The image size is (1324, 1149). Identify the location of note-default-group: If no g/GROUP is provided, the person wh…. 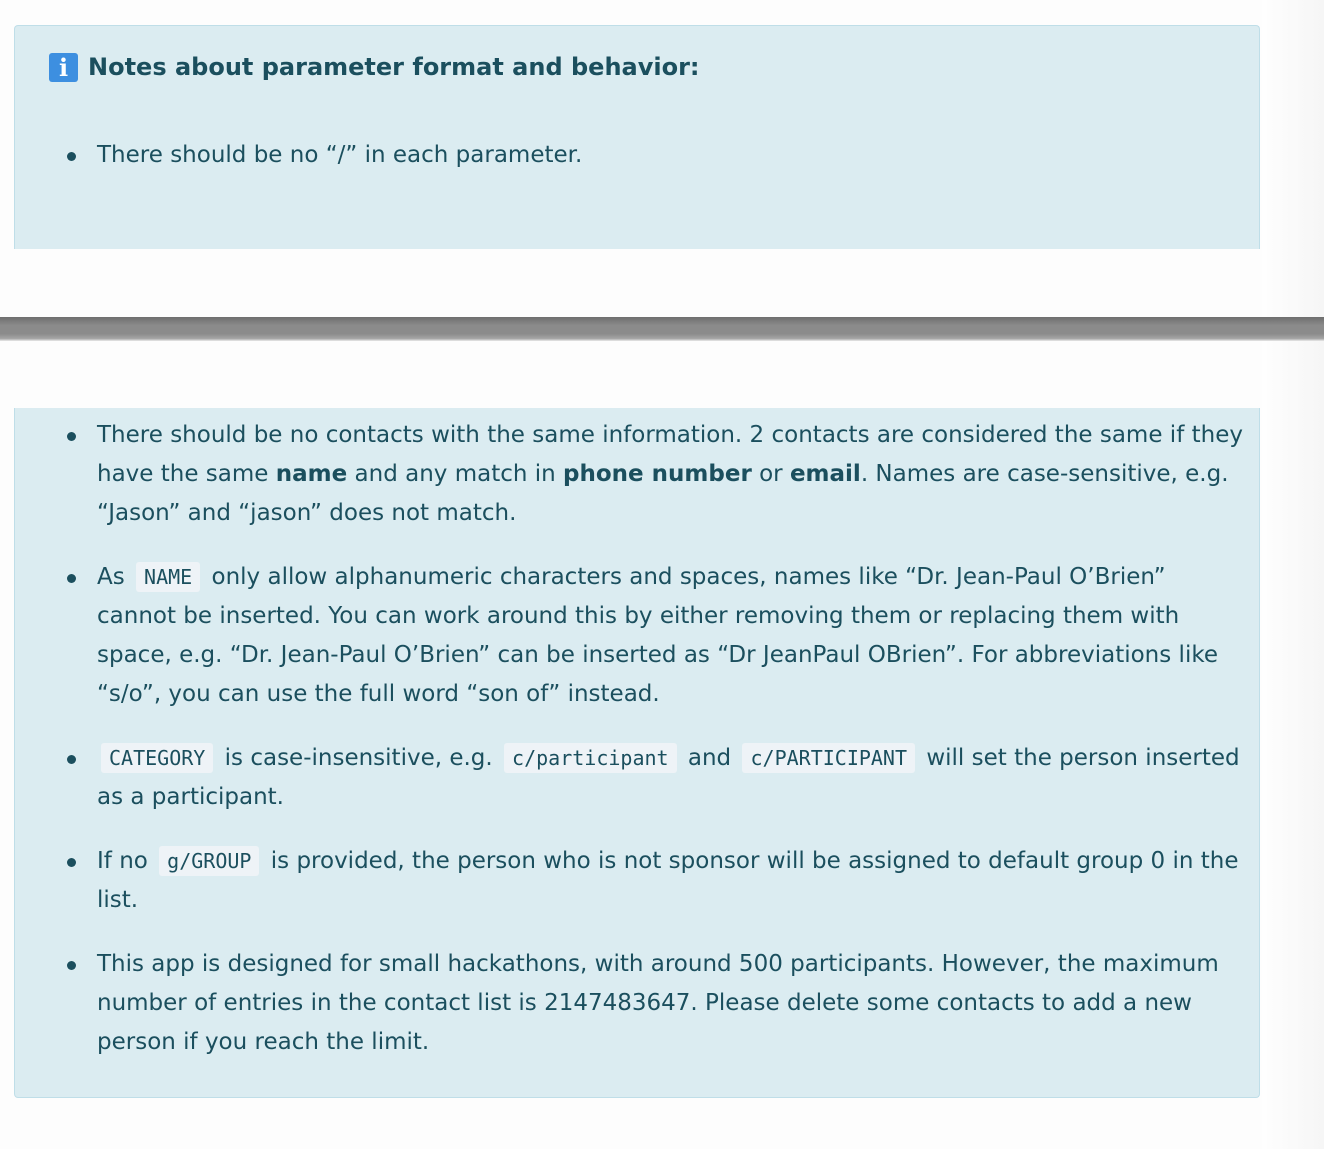
(657, 881).